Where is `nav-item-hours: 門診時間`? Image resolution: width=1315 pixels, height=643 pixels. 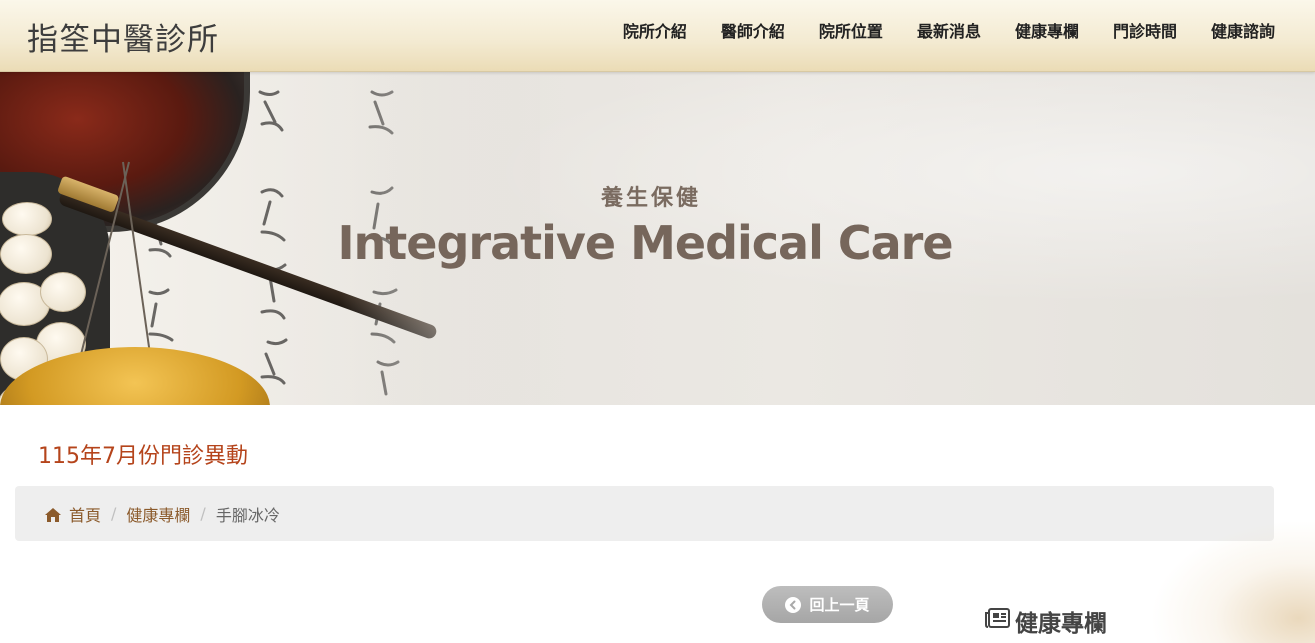
nav-item-hours: 門診時間 is located at coordinates (1145, 32).